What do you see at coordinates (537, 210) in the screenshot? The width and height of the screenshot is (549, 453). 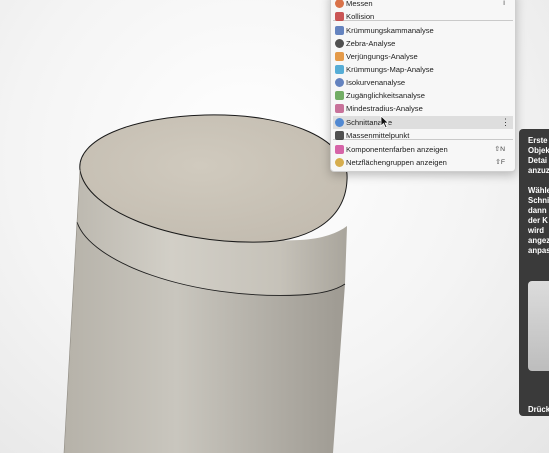 I see `tooltip-text-line: dann` at bounding box center [537, 210].